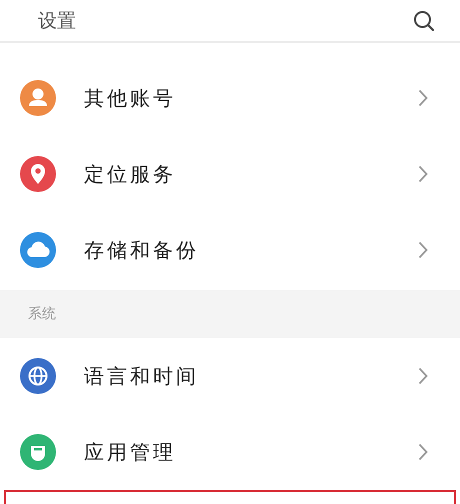  Describe the element at coordinates (130, 452) in the screenshot. I see `item-label: 应用管理` at that location.